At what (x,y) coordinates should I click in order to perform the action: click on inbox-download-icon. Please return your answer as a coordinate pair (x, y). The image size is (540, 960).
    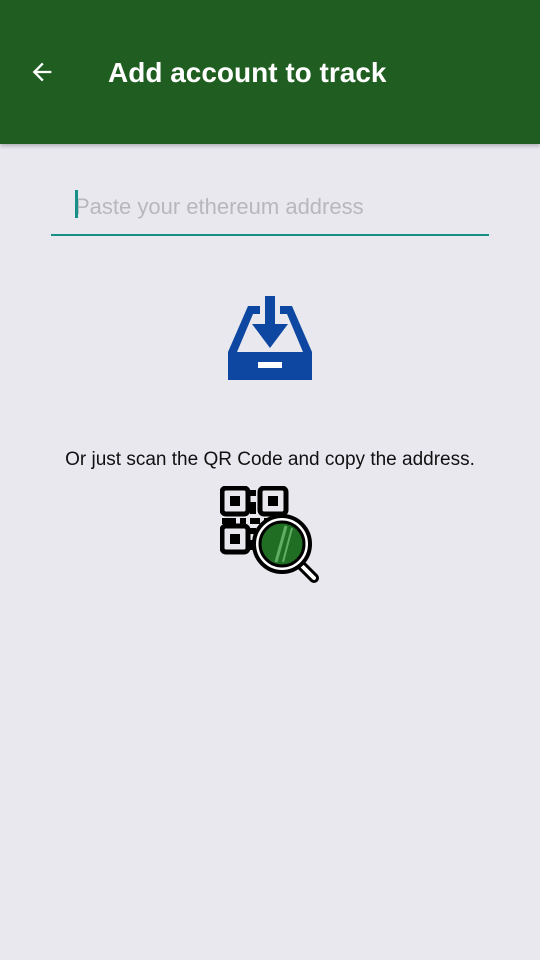
    Looking at the image, I should click on (270, 338).